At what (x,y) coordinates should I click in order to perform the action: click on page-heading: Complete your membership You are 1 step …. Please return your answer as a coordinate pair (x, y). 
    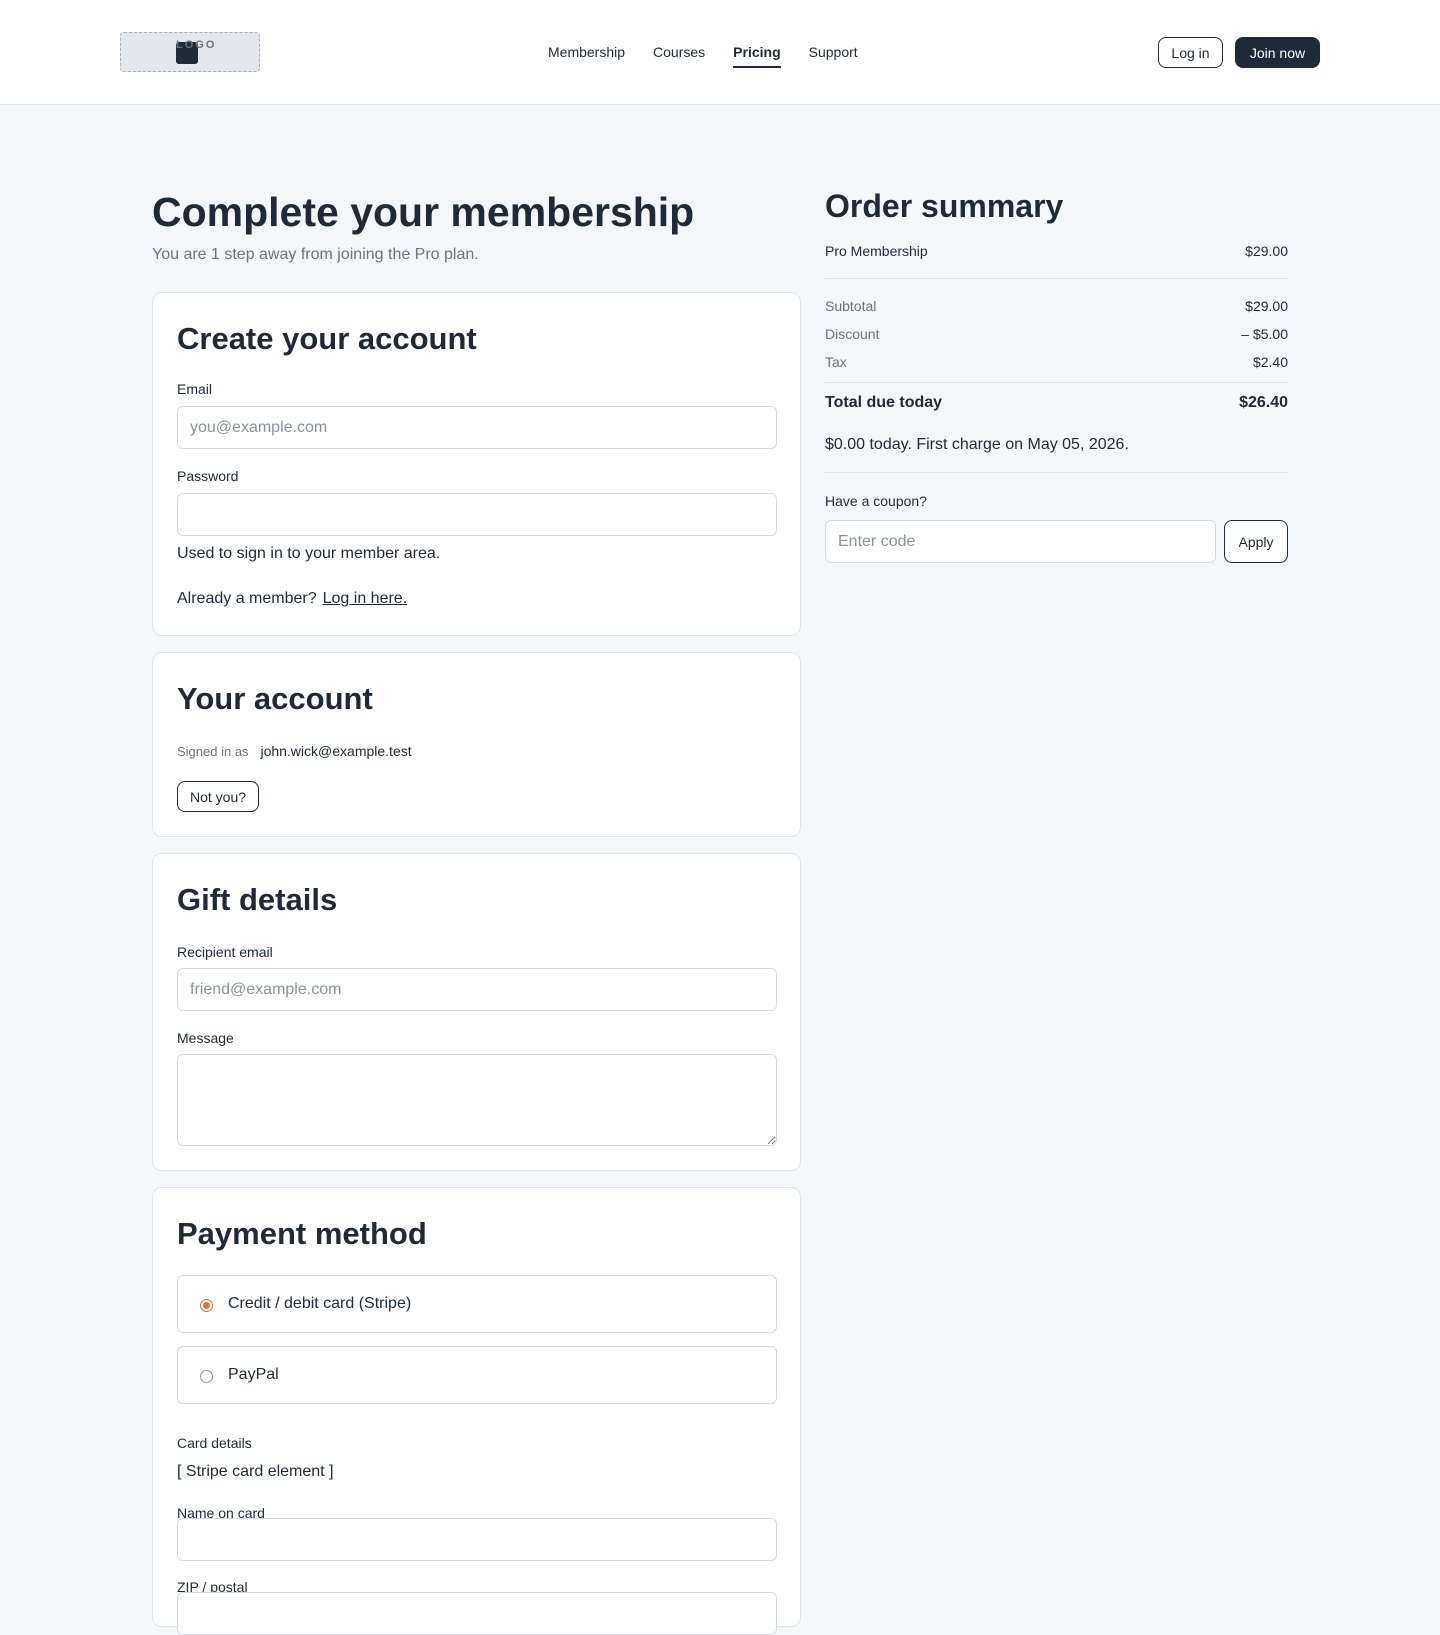
    Looking at the image, I should click on (476, 225).